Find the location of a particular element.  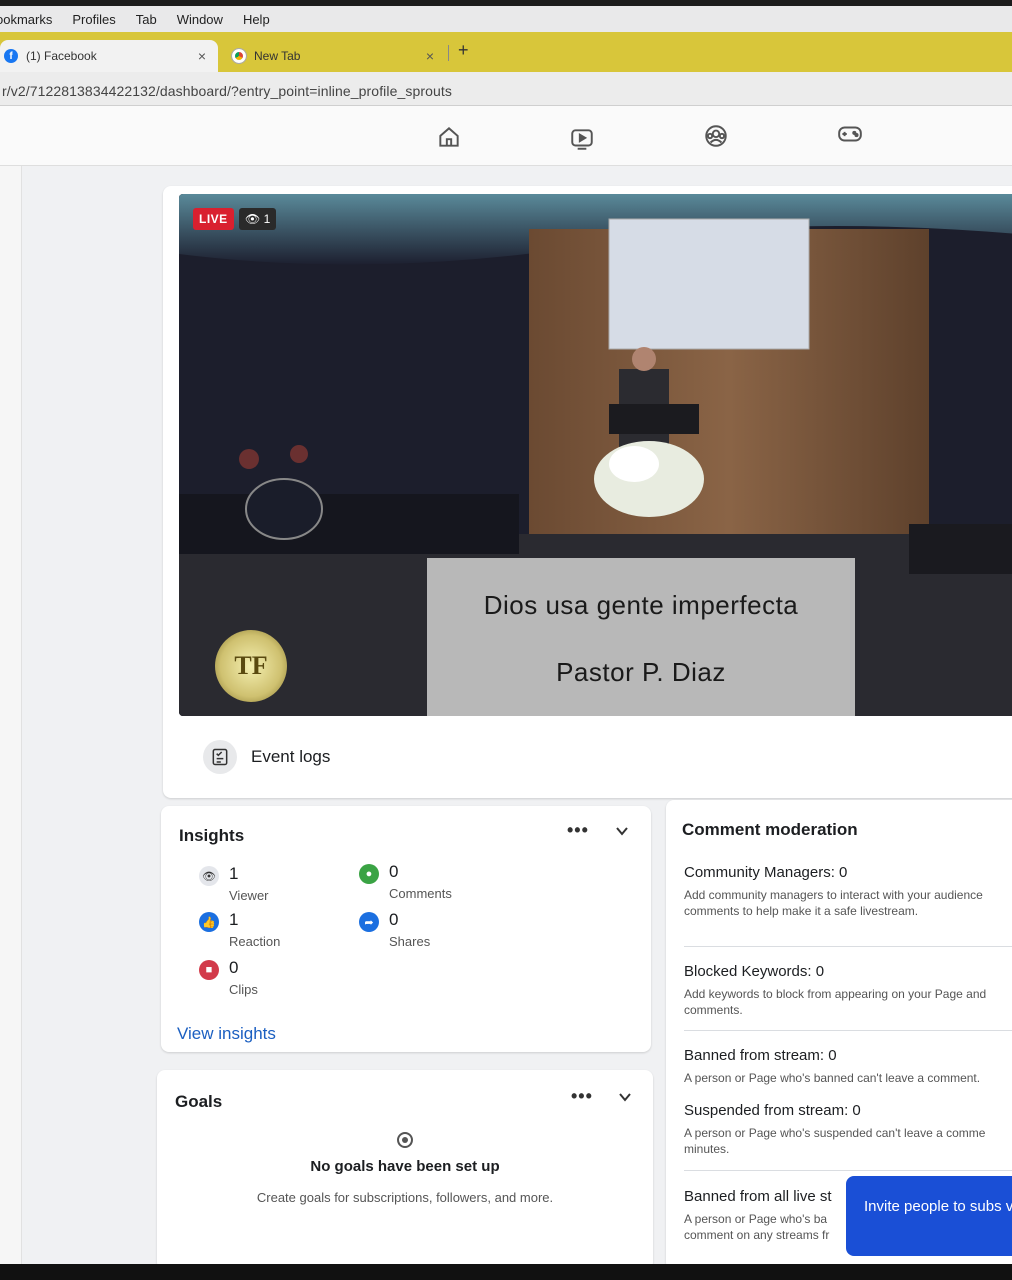

menu-window: Window is located at coordinates (200, 19).